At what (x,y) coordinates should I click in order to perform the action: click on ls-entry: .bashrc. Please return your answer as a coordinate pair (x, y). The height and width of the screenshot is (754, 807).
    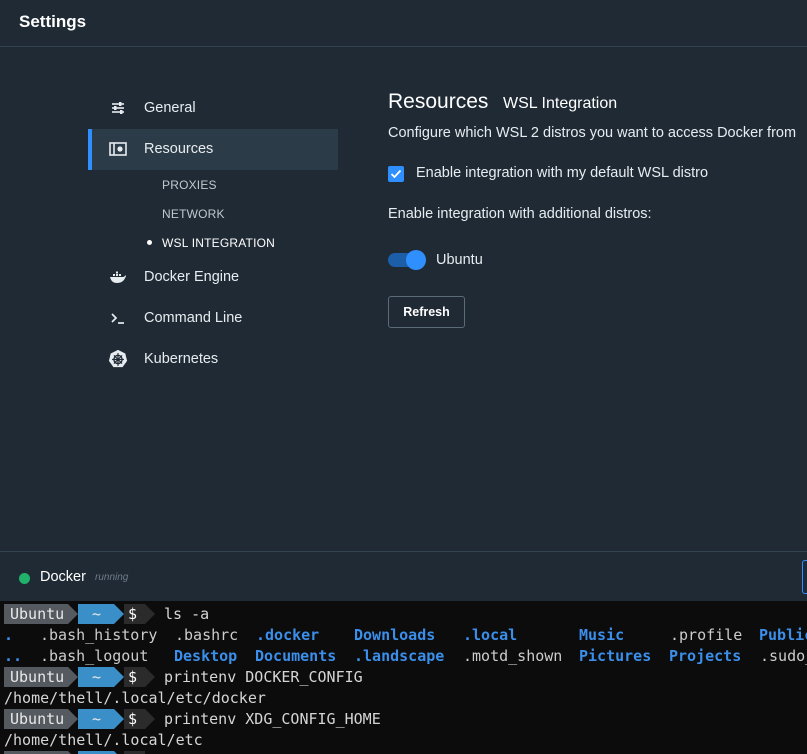
    Looking at the image, I should click on (207, 635).